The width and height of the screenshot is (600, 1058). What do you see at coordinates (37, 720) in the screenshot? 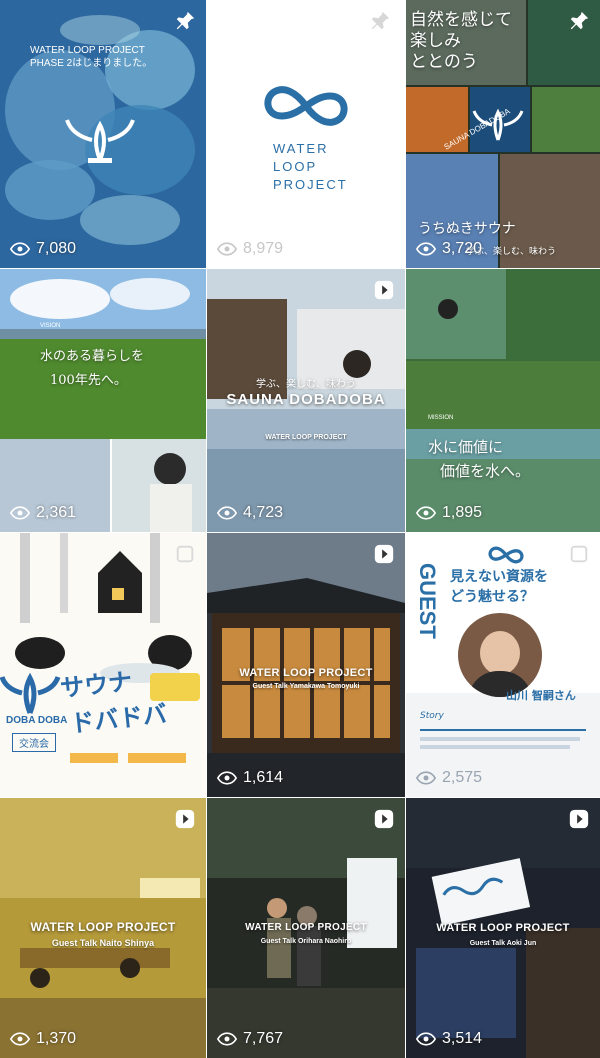
I see `tile-caption: DOBA DOBA` at bounding box center [37, 720].